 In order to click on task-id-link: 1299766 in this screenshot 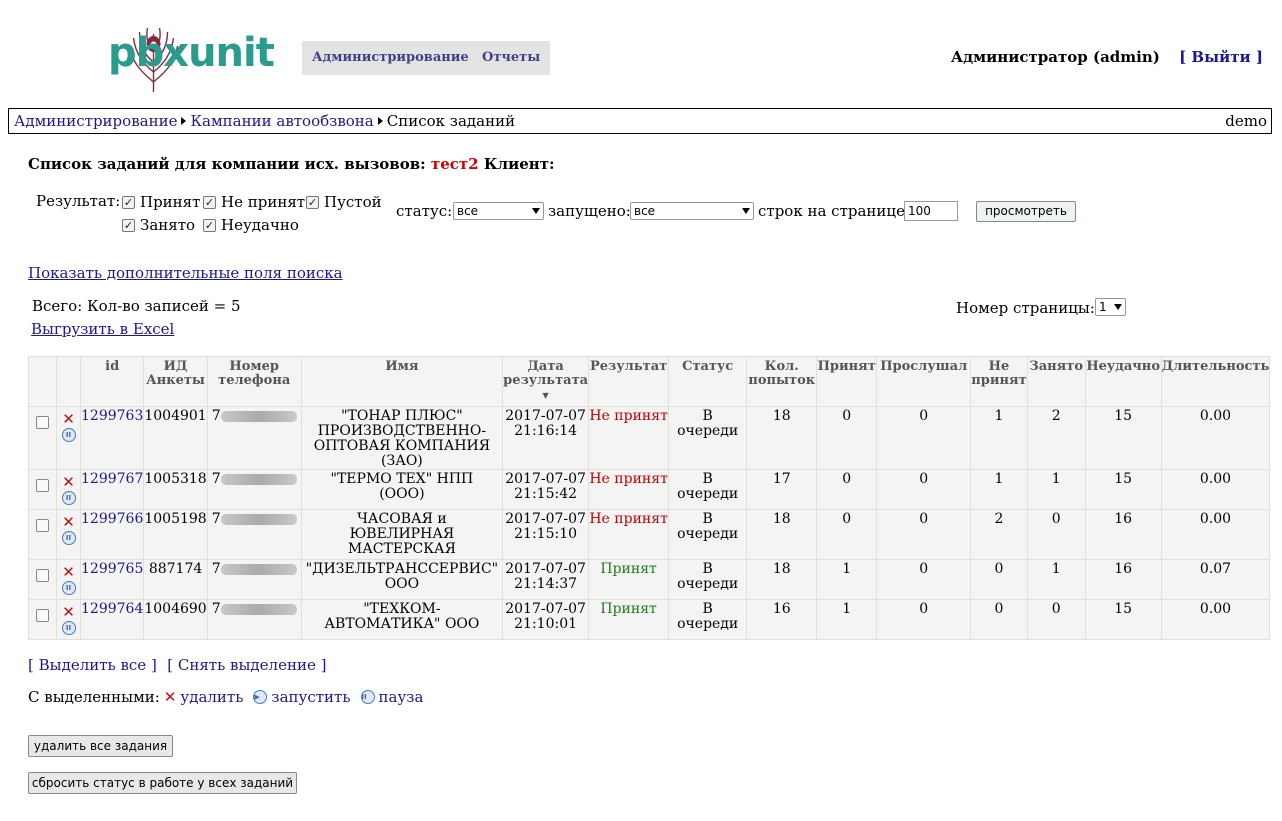, I will do `click(112, 519)`.